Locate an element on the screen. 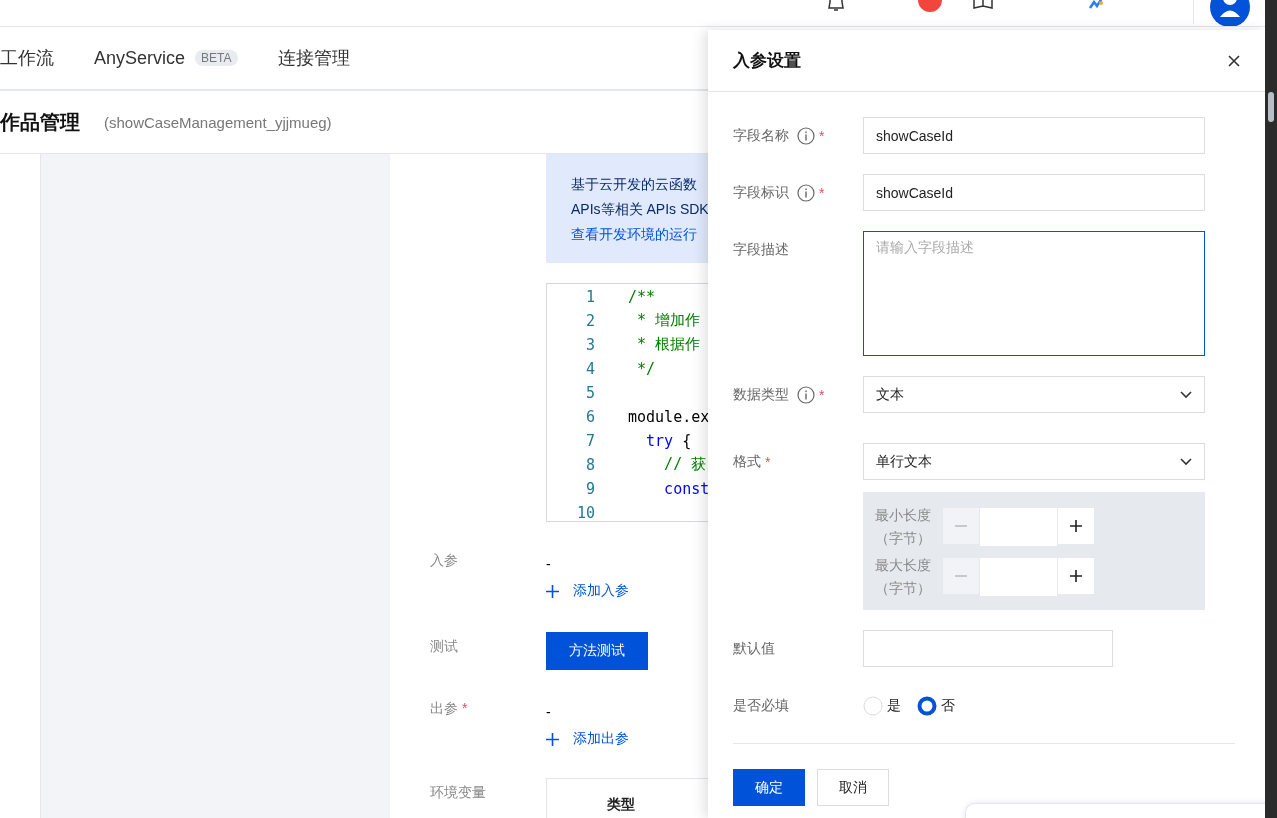 The height and width of the screenshot is (818, 1277). scrollbar-thumb is located at coordinates (1271, 107).